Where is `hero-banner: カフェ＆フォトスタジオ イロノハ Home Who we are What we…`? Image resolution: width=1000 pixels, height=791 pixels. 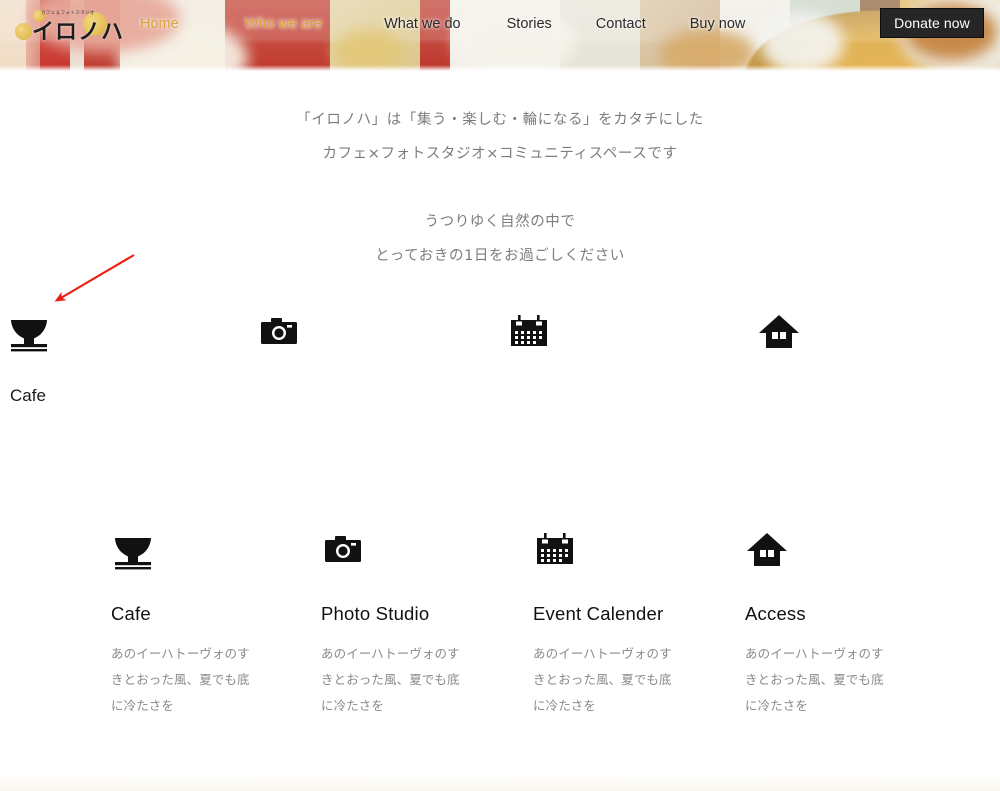
hero-banner: カフェ＆フォトスタジオ イロノハ Home Who we are What we… is located at coordinates (500, 35).